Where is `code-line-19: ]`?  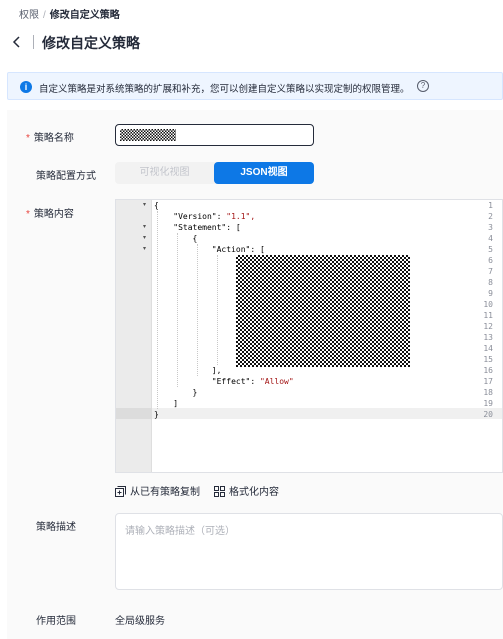 code-line-19: ] is located at coordinates (166, 403).